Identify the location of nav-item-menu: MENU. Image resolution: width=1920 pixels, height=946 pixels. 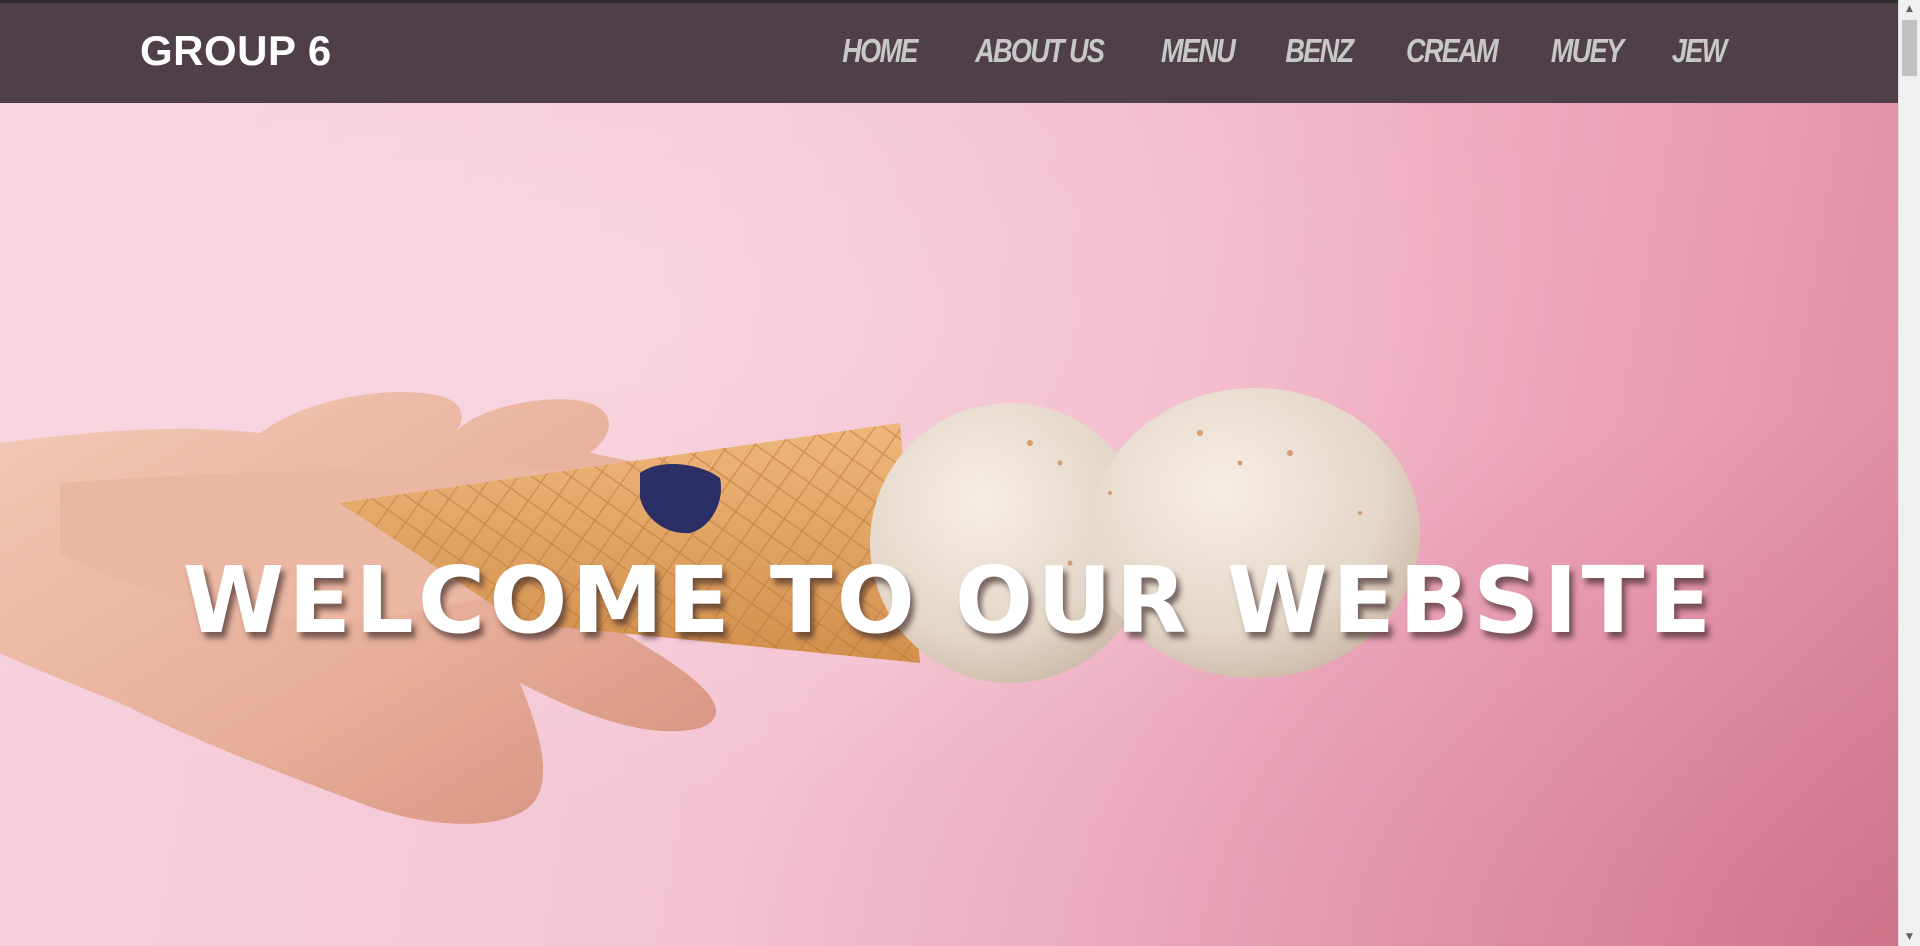
(1198, 50).